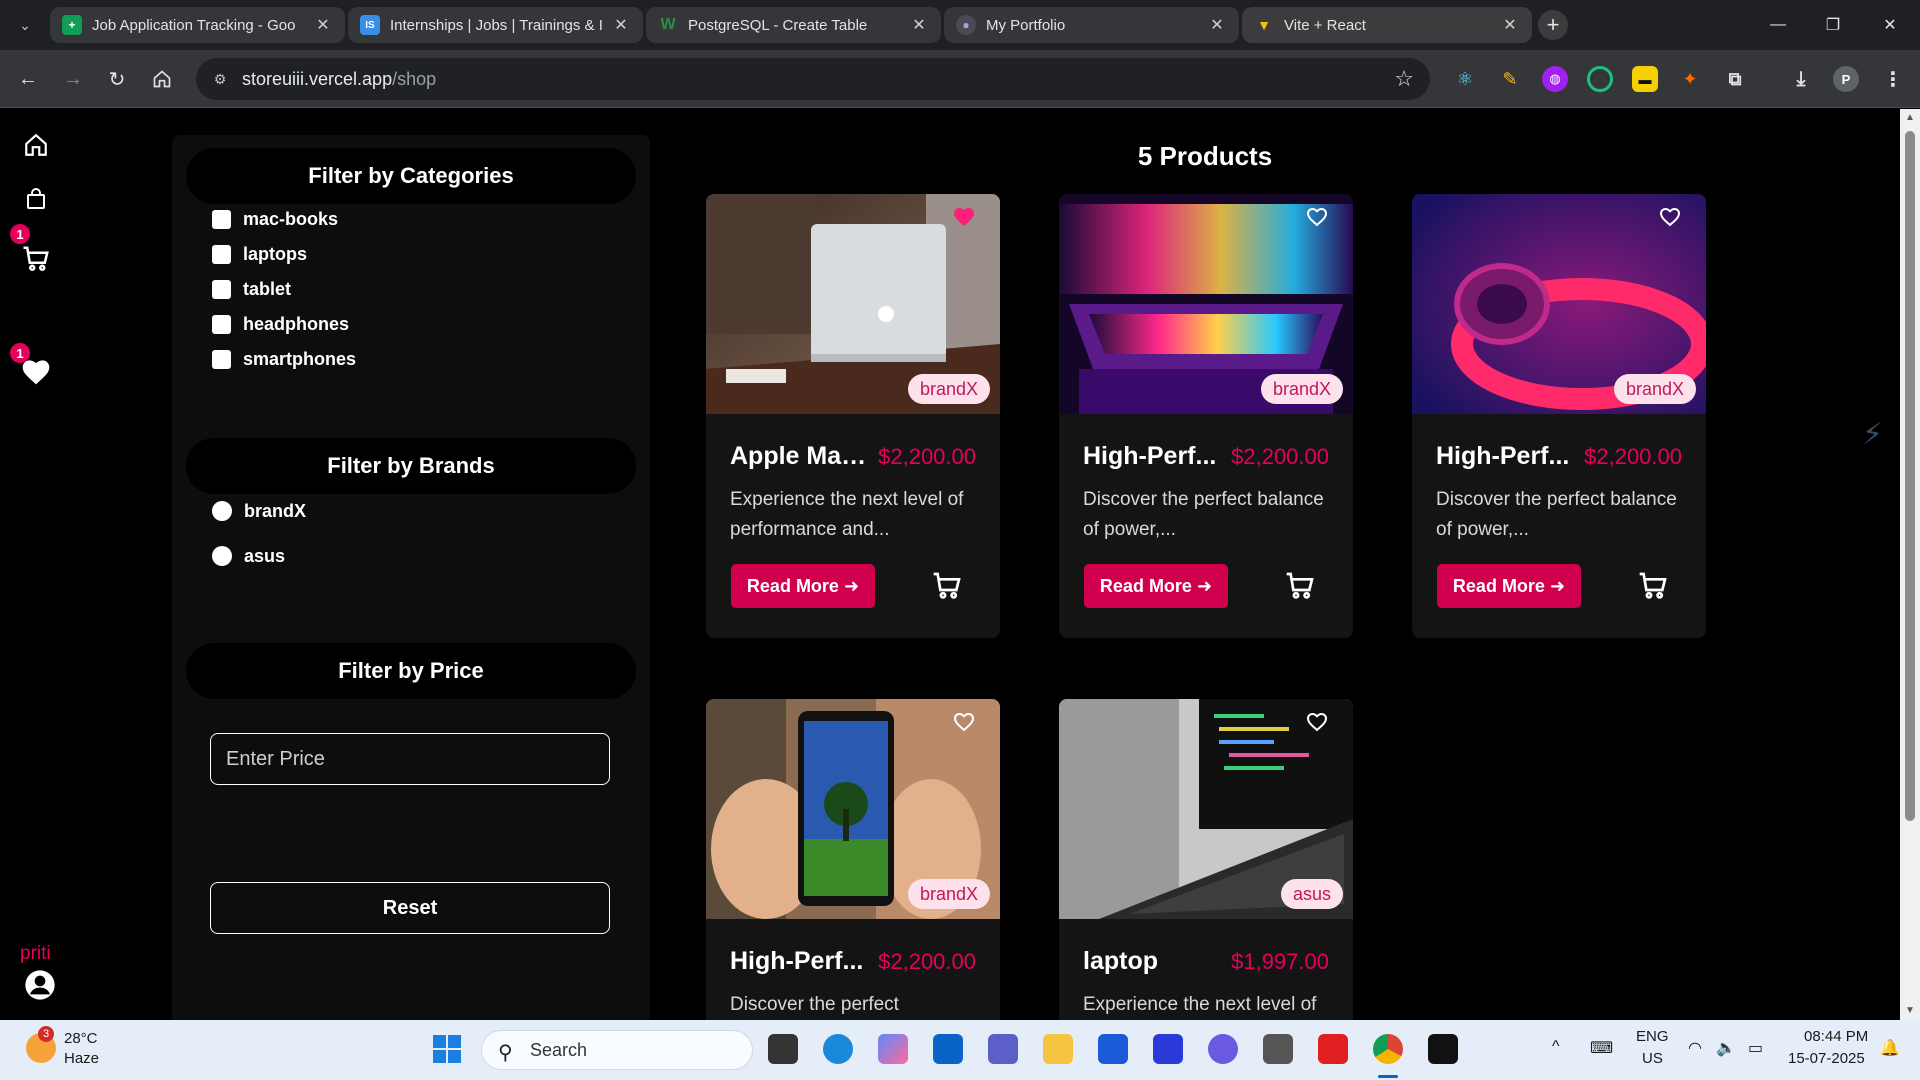  I want to click on new-tab-button: +, so click(1553, 25).